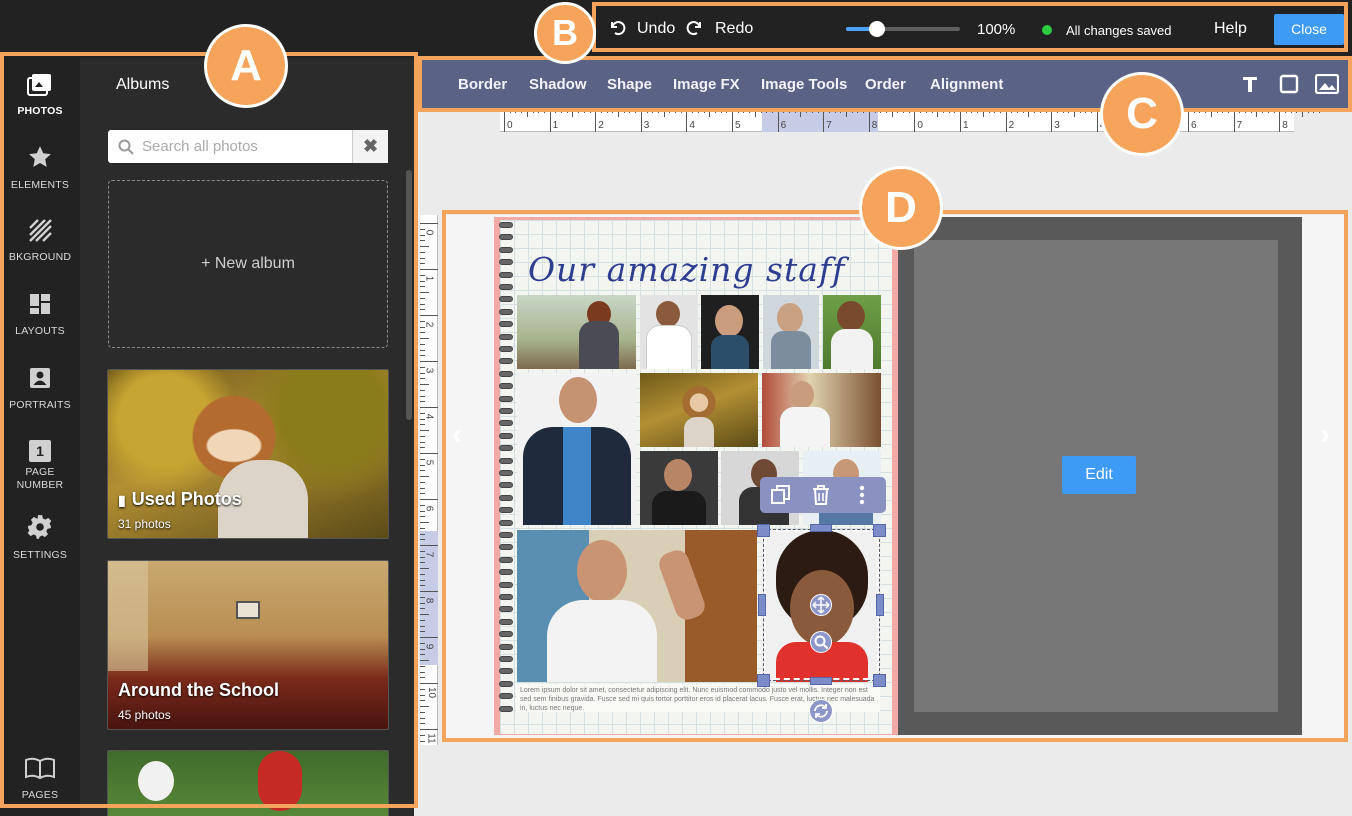  I want to click on callout-badge-c: C, so click(1142, 114).